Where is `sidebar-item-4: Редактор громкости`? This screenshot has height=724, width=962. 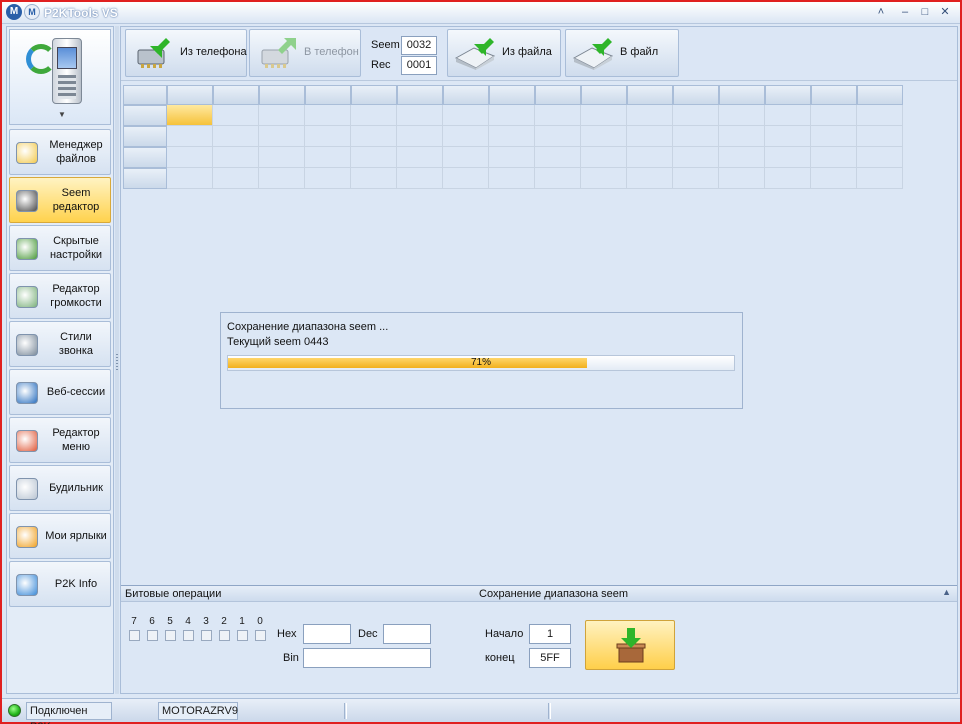
sidebar-item-4: Редактор громкости is located at coordinates (60, 296).